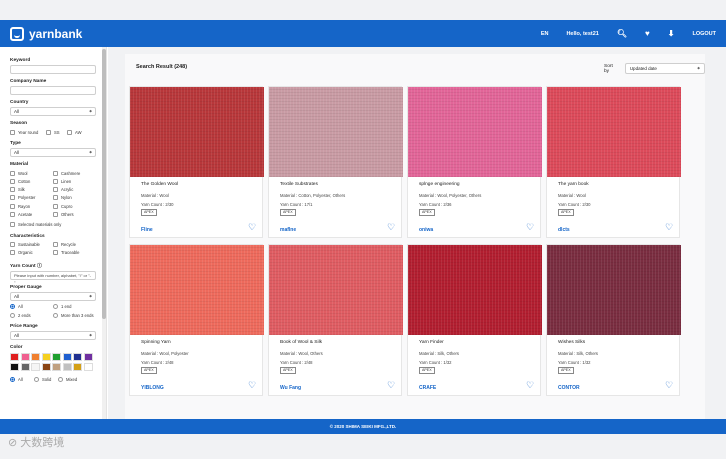 The height and width of the screenshot is (459, 726). Describe the element at coordinates (147, 230) in the screenshot. I see `maker-link: Fline` at that location.